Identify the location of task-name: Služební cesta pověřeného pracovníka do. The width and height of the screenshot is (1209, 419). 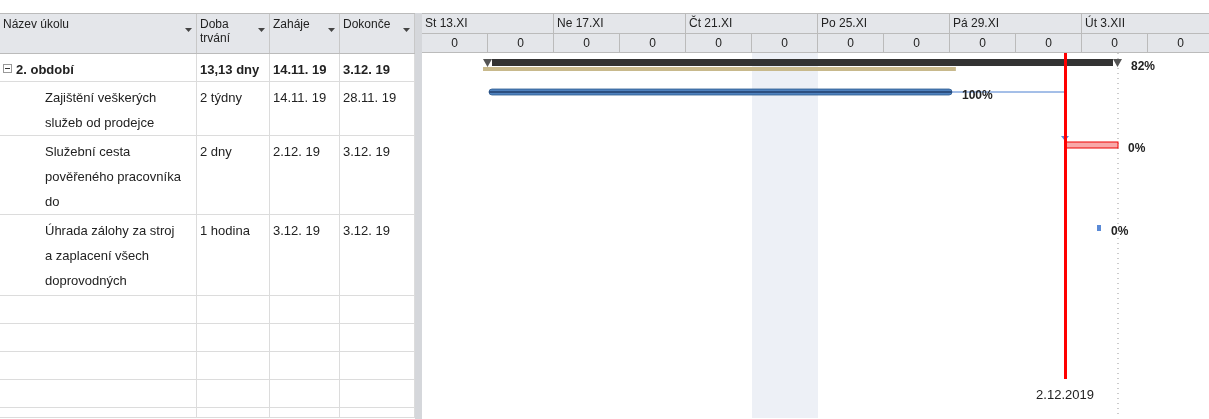
(113, 176).